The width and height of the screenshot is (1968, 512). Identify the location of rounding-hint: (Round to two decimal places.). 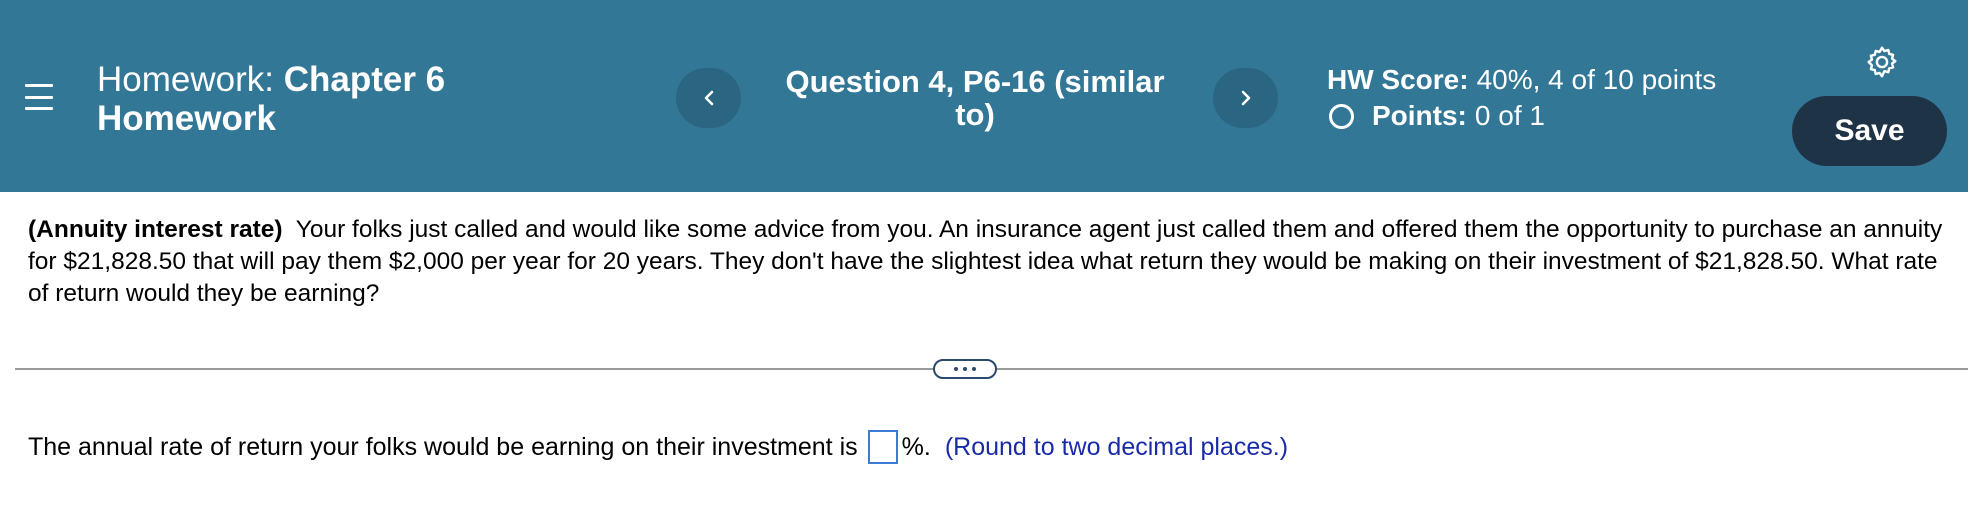
(1116, 447).